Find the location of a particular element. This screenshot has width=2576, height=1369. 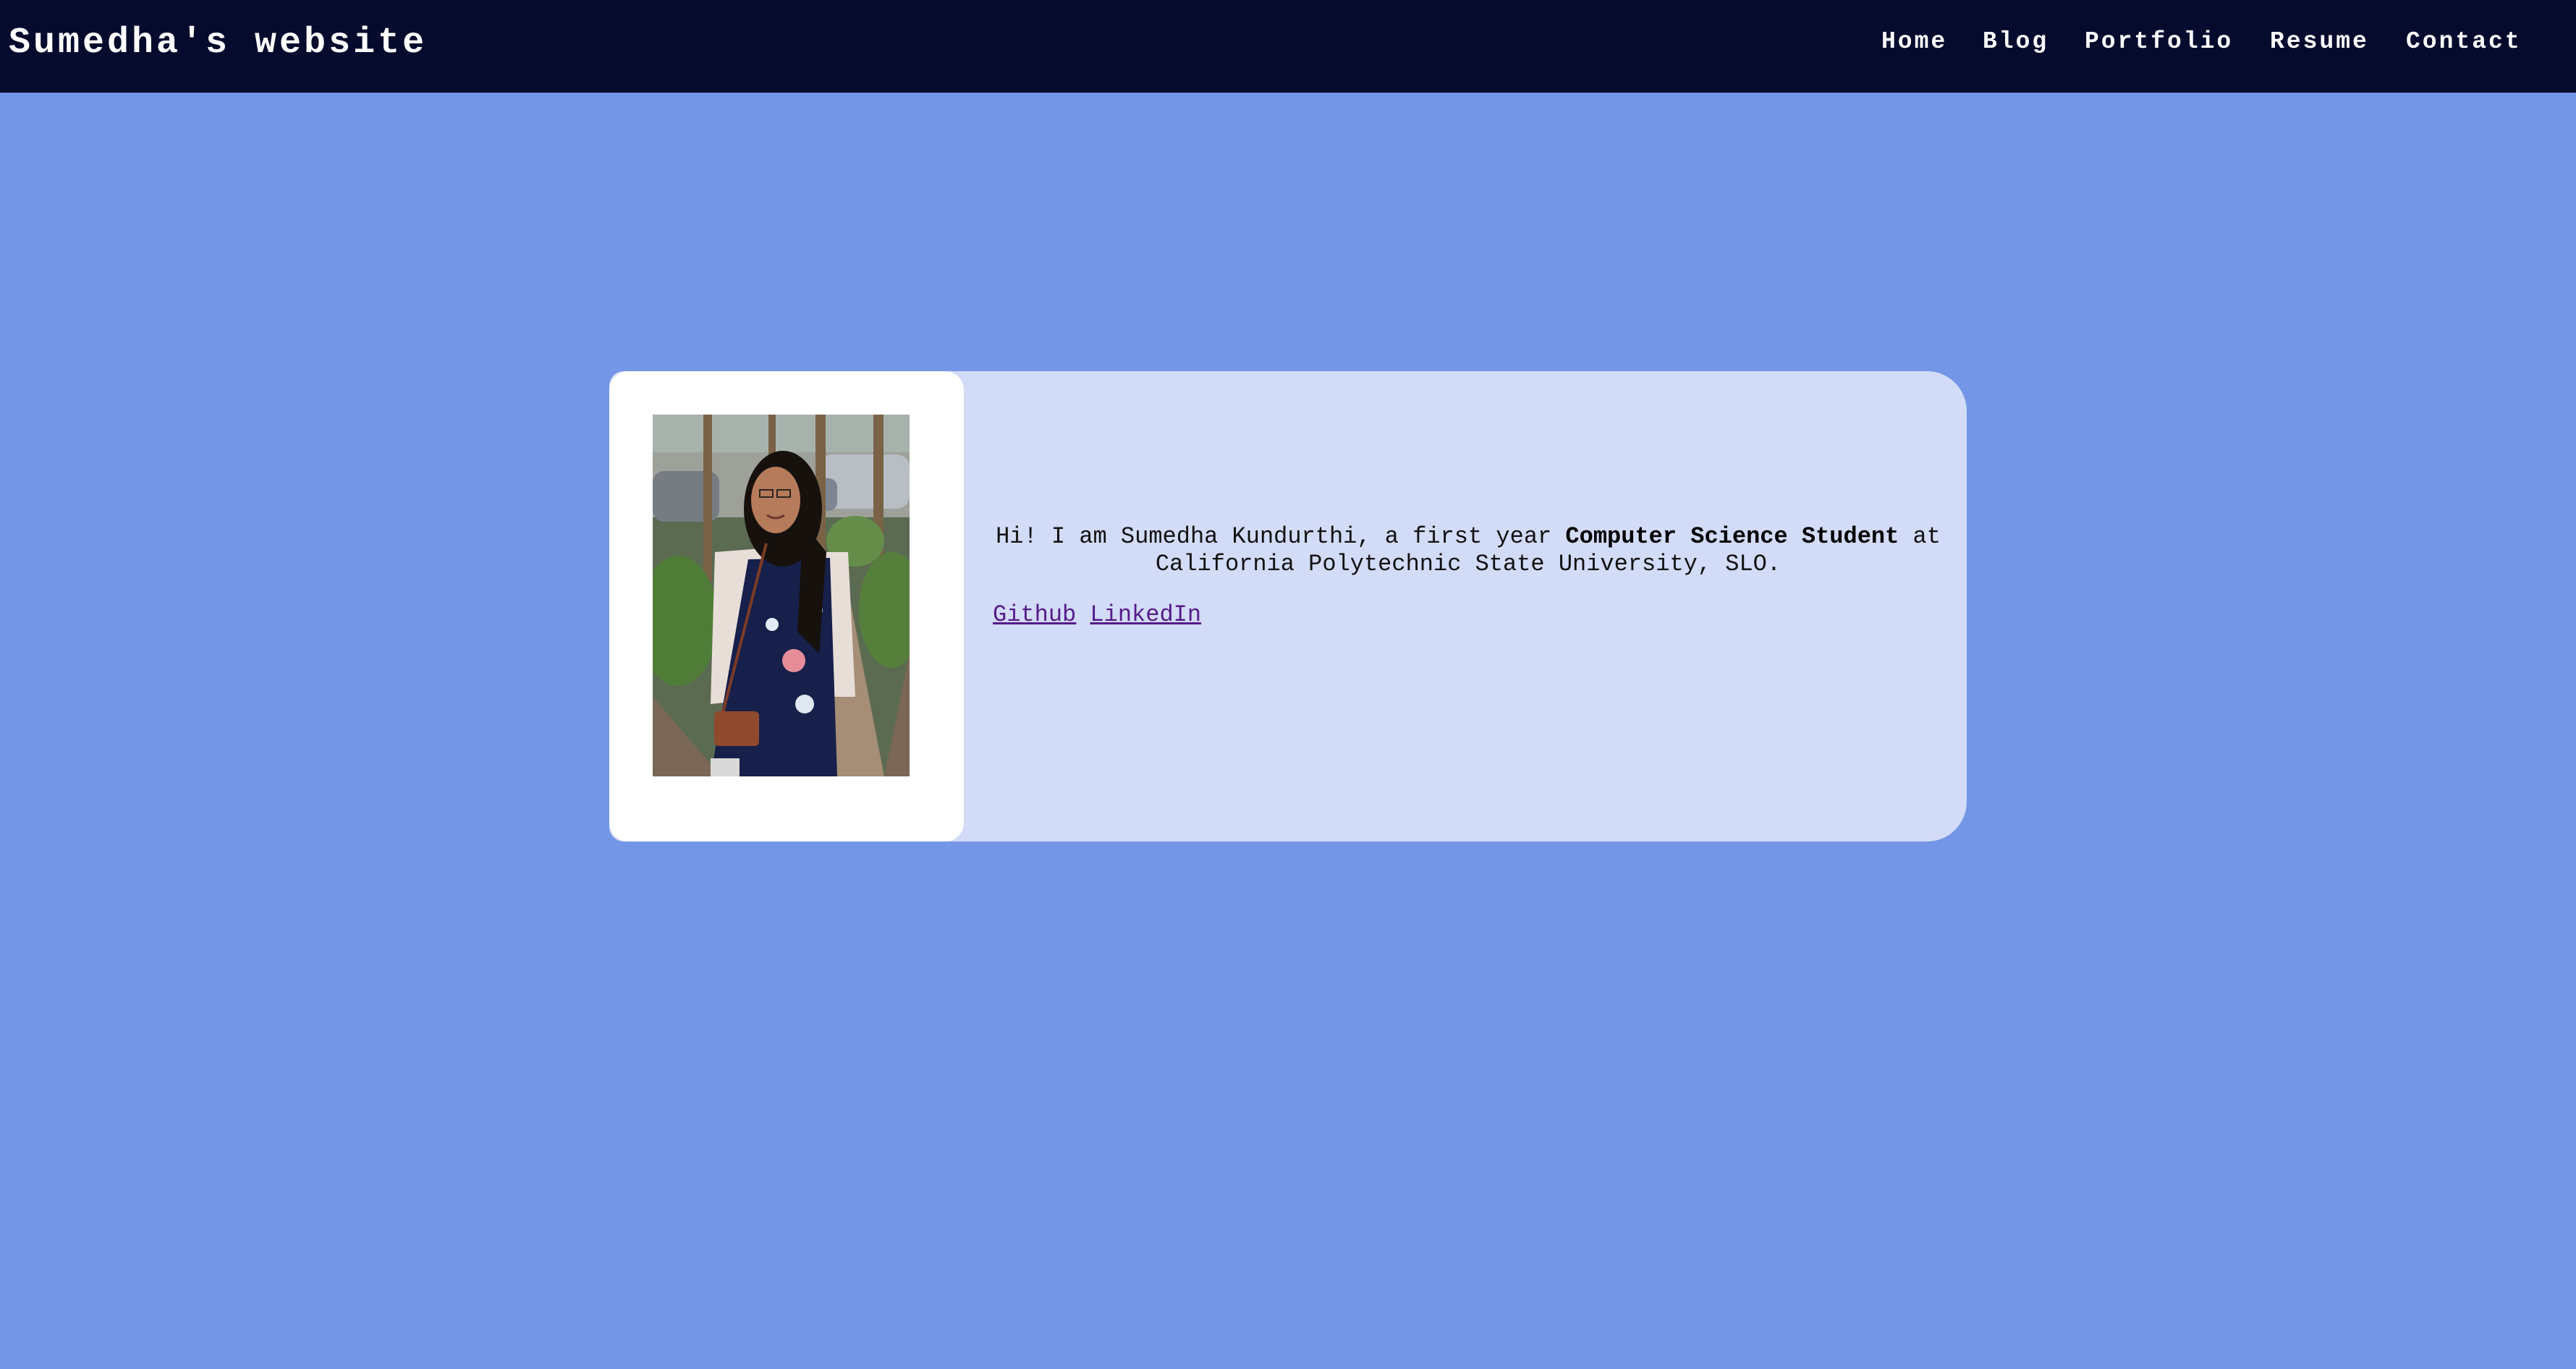

linkedin-link: LinkedIn is located at coordinates (1145, 614).